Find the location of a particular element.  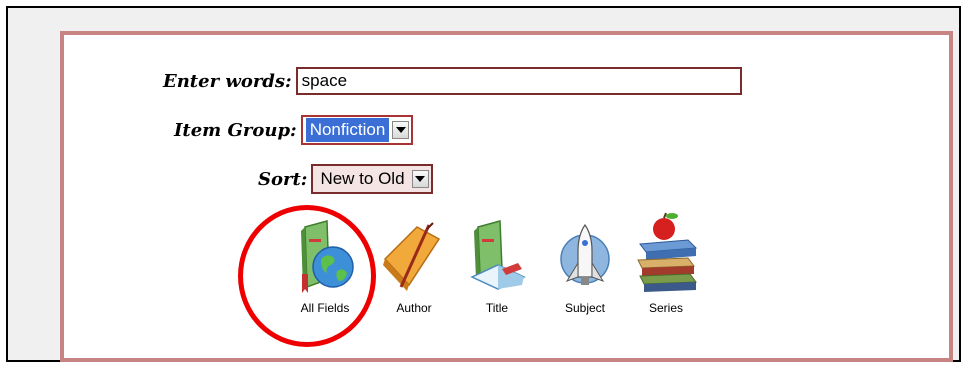

enter-words-row: Enter words: is located at coordinates (452, 81).